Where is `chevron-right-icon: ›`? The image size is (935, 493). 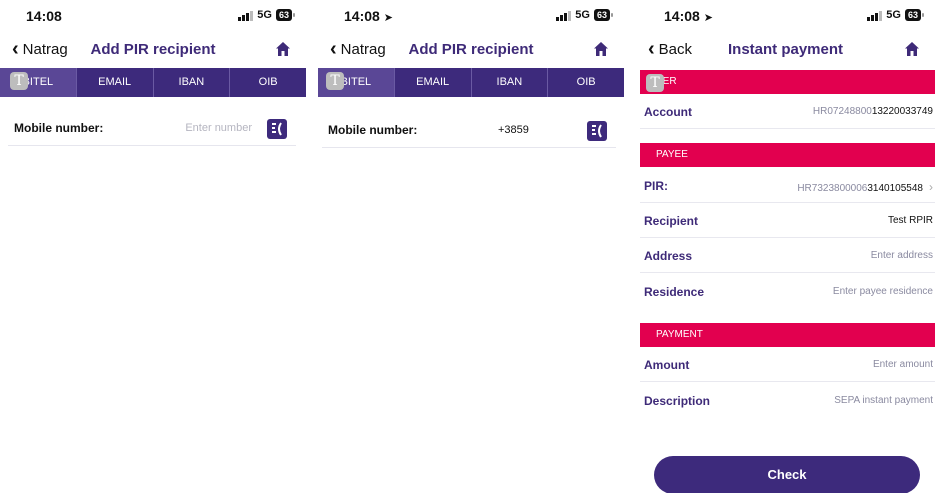 chevron-right-icon: › is located at coordinates (931, 187).